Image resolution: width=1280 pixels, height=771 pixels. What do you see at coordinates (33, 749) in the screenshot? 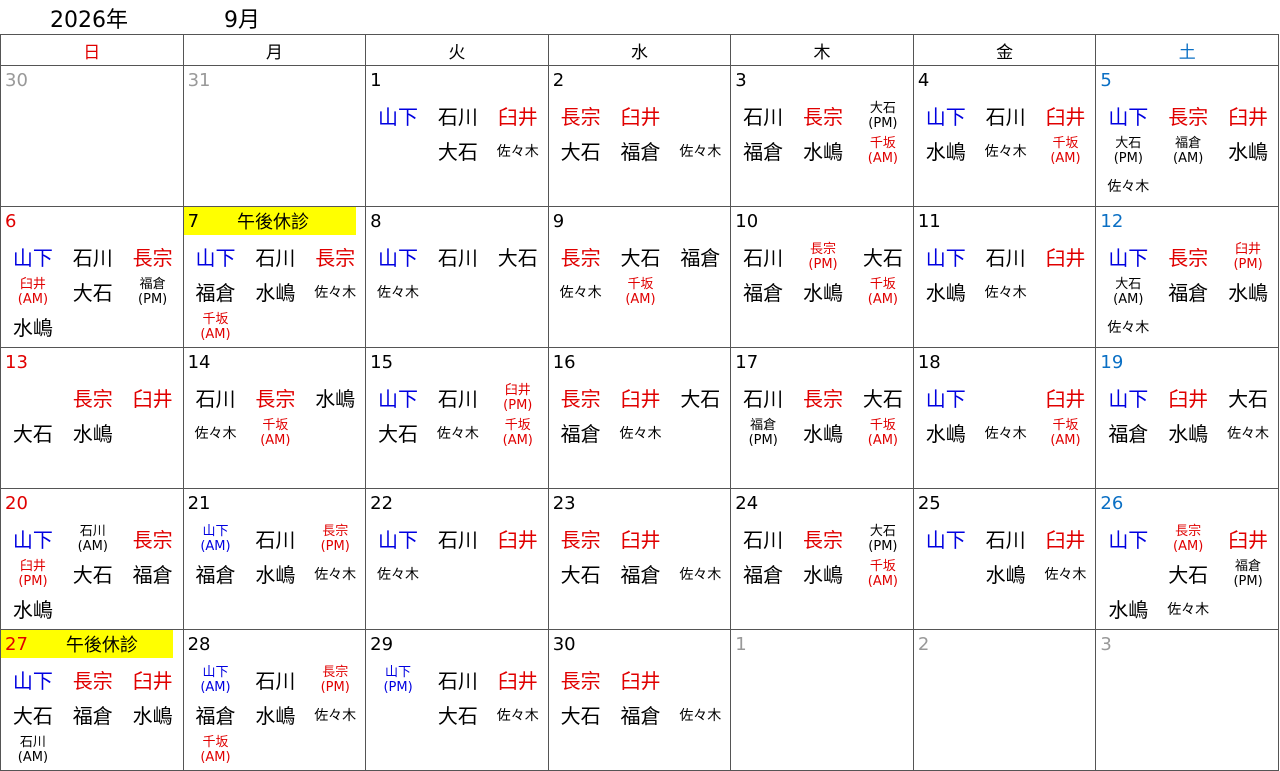
I see `staff-entry: 石川 (AM)` at bounding box center [33, 749].